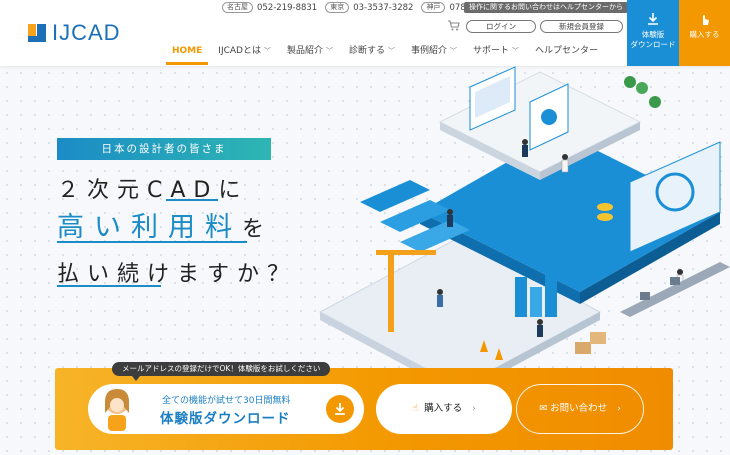 This screenshot has width=730, height=455. What do you see at coordinates (187, 51) in the screenshot?
I see `nav-home-label: HOME` at bounding box center [187, 51].